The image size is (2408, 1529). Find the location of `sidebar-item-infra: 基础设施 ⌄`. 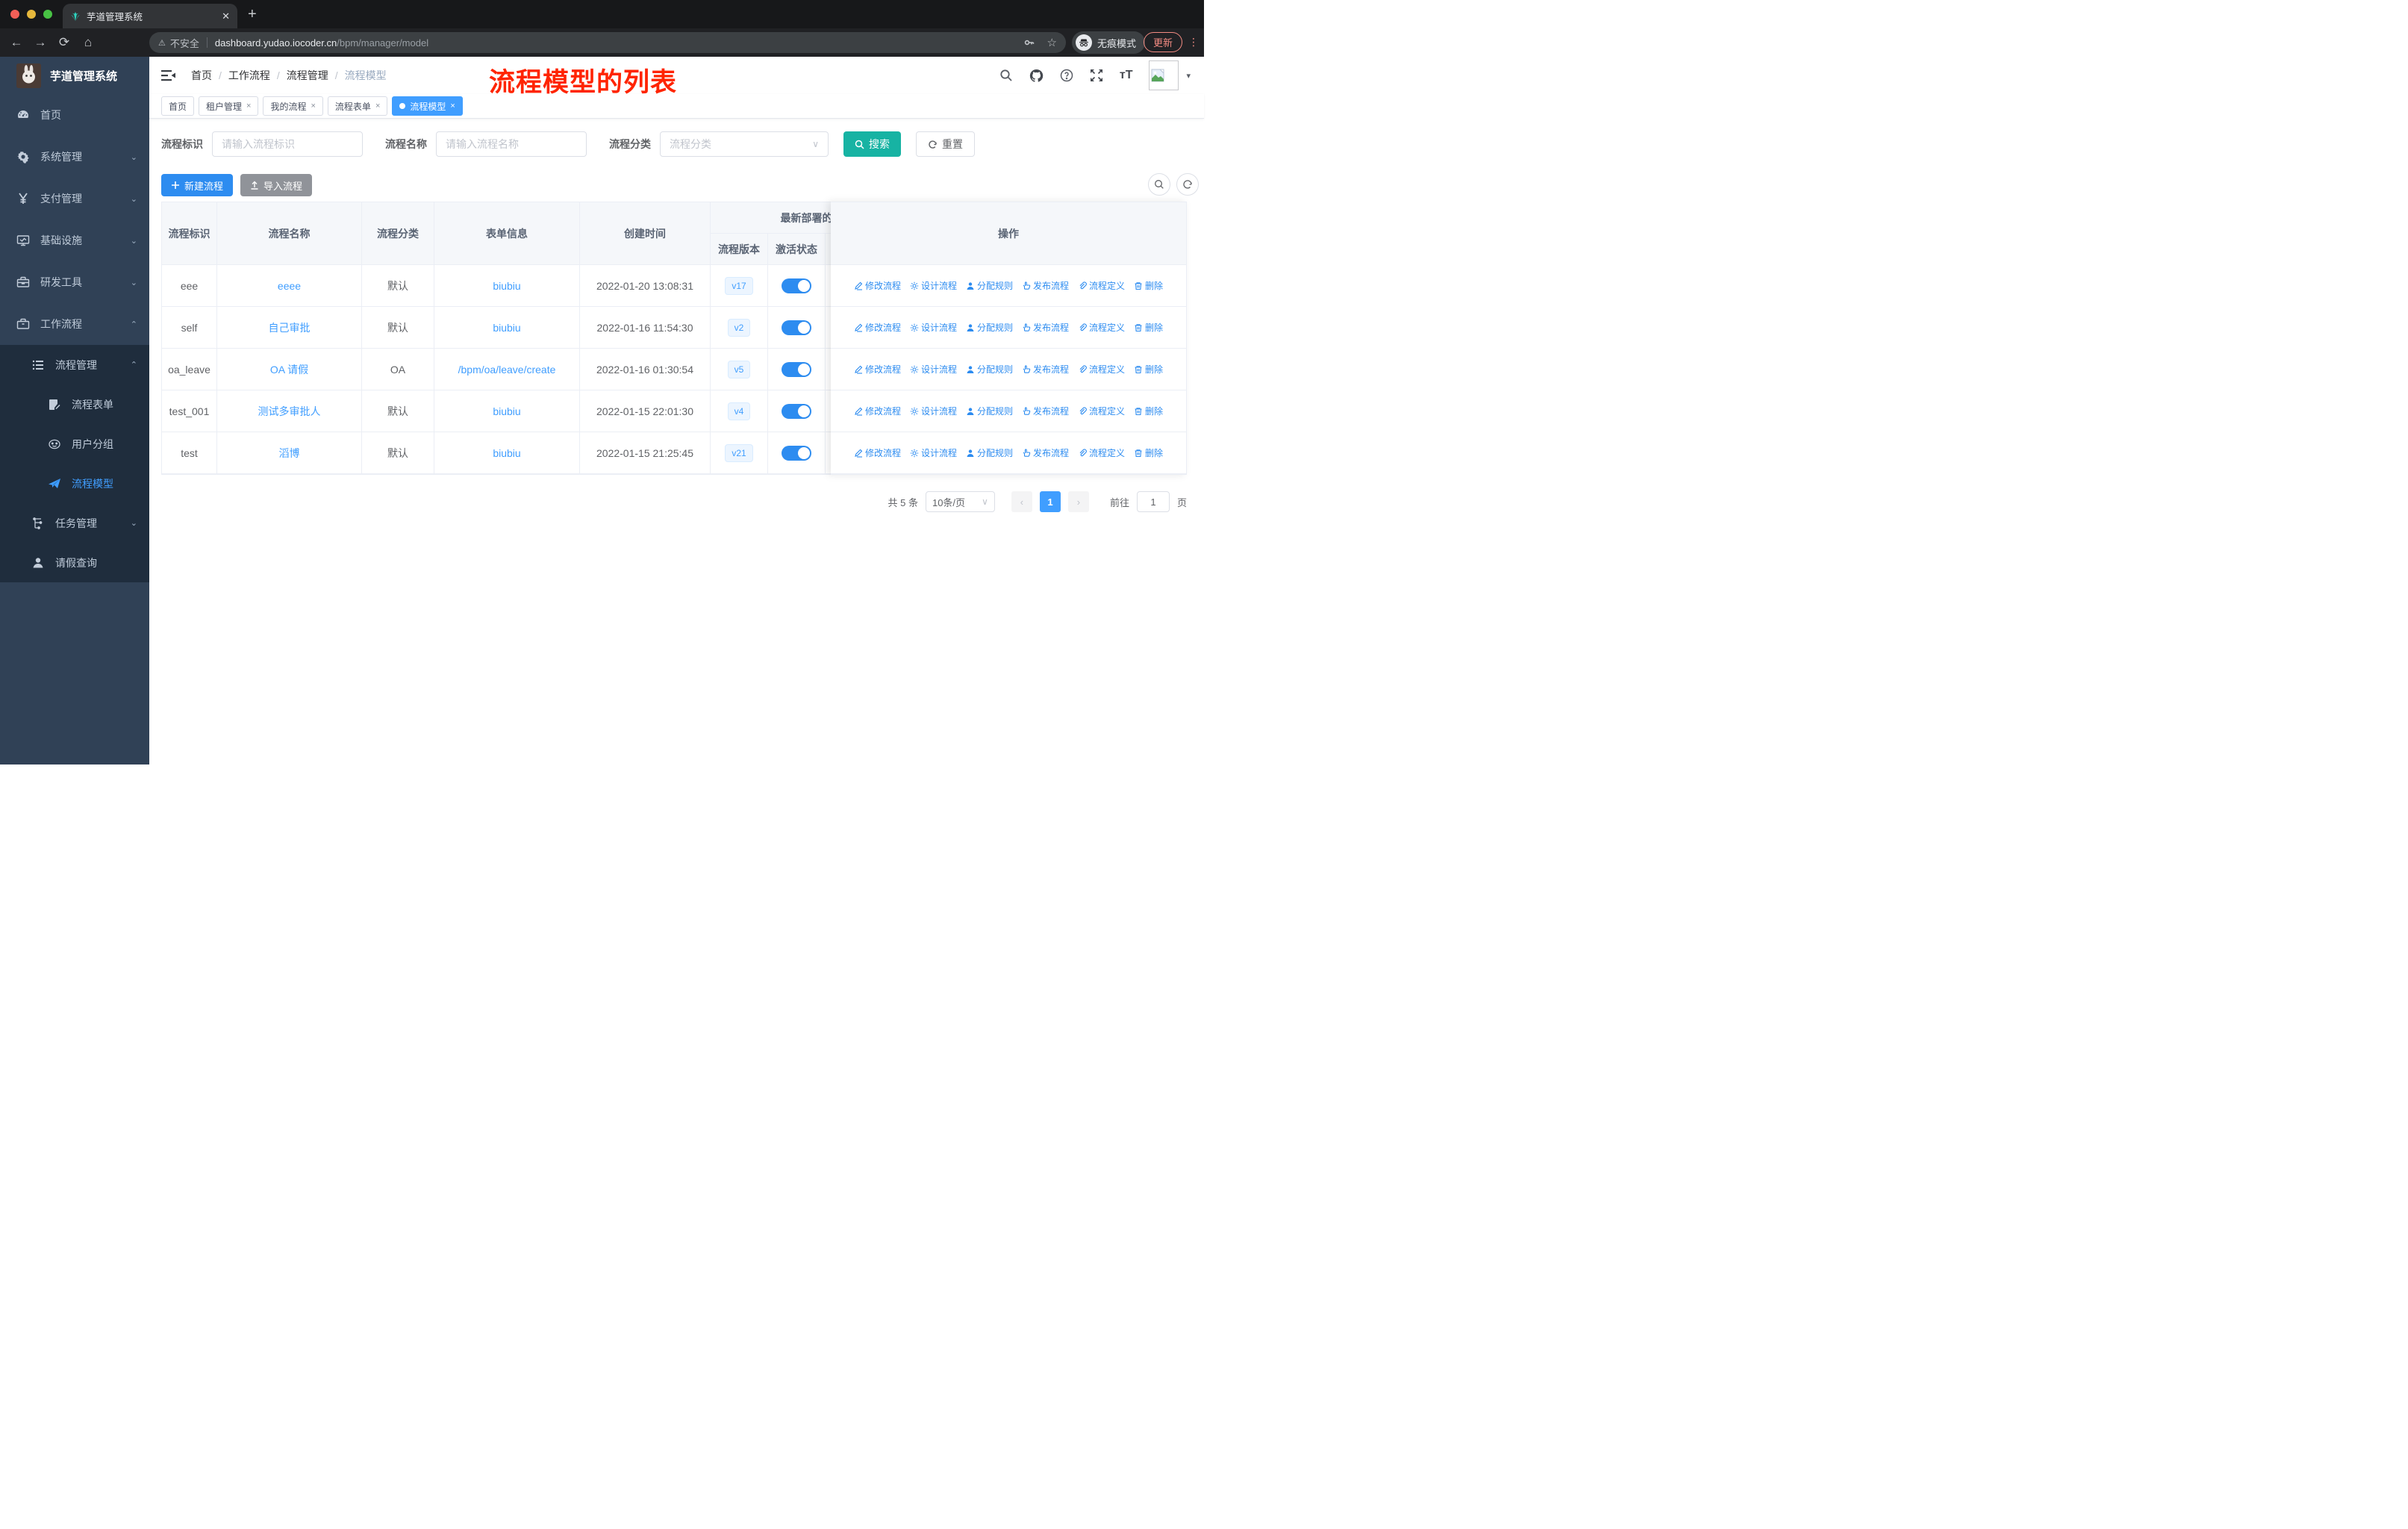

sidebar-item-infra: 基础设施 ⌄ is located at coordinates (74, 240).